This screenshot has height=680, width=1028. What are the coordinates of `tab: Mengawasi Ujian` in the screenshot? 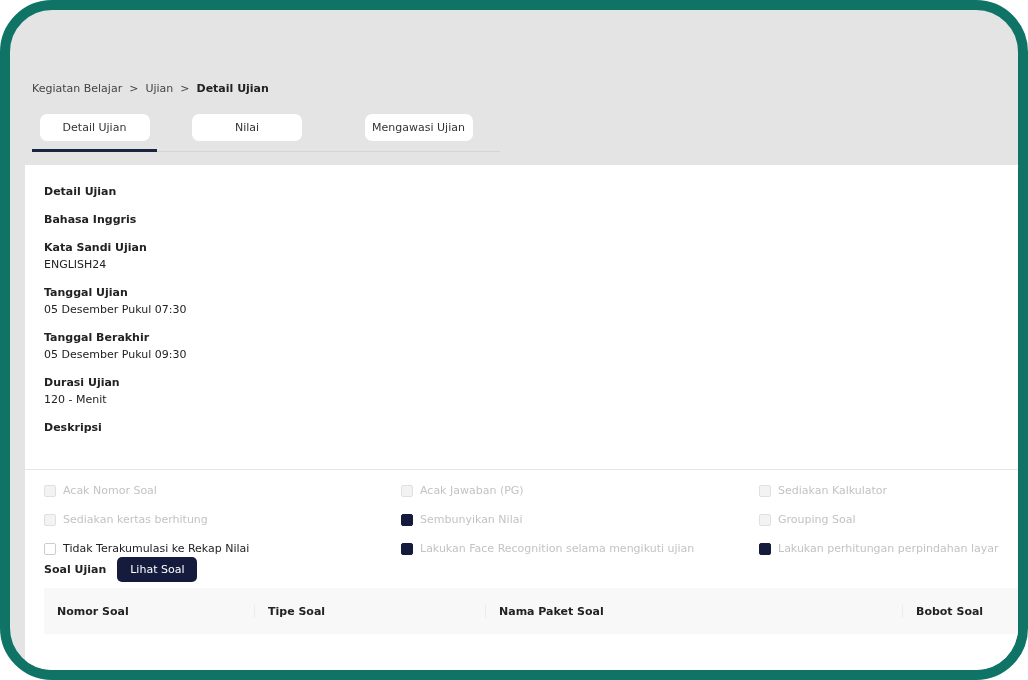 It's located at (418, 127).